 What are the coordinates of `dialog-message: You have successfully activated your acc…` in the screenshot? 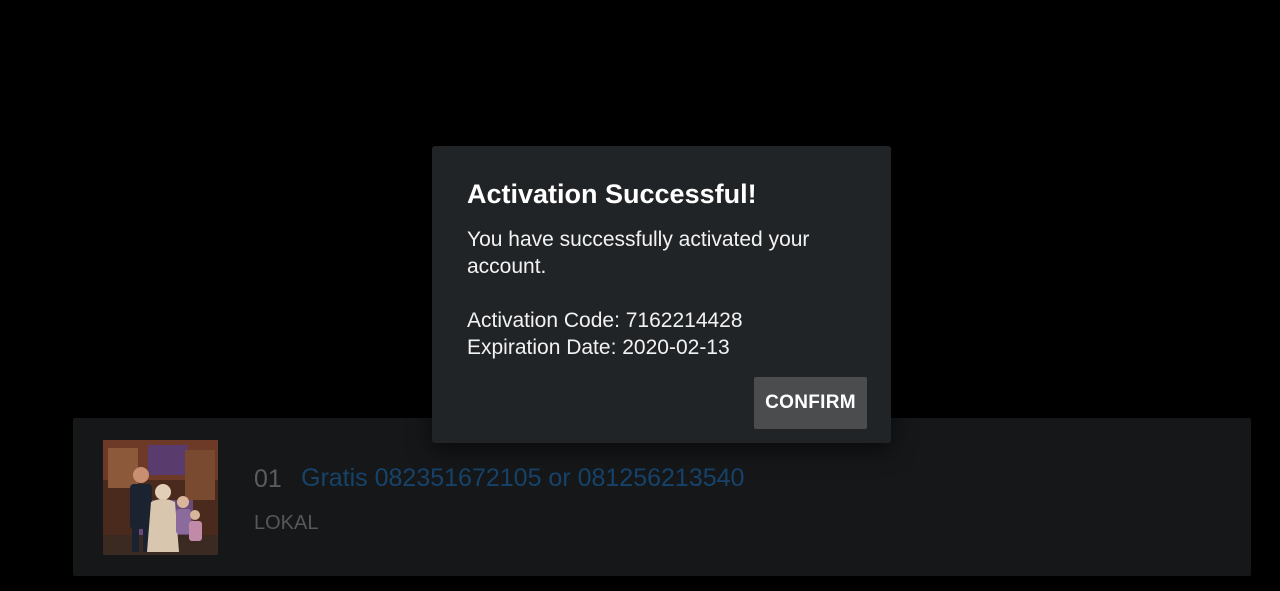 It's located at (638, 253).